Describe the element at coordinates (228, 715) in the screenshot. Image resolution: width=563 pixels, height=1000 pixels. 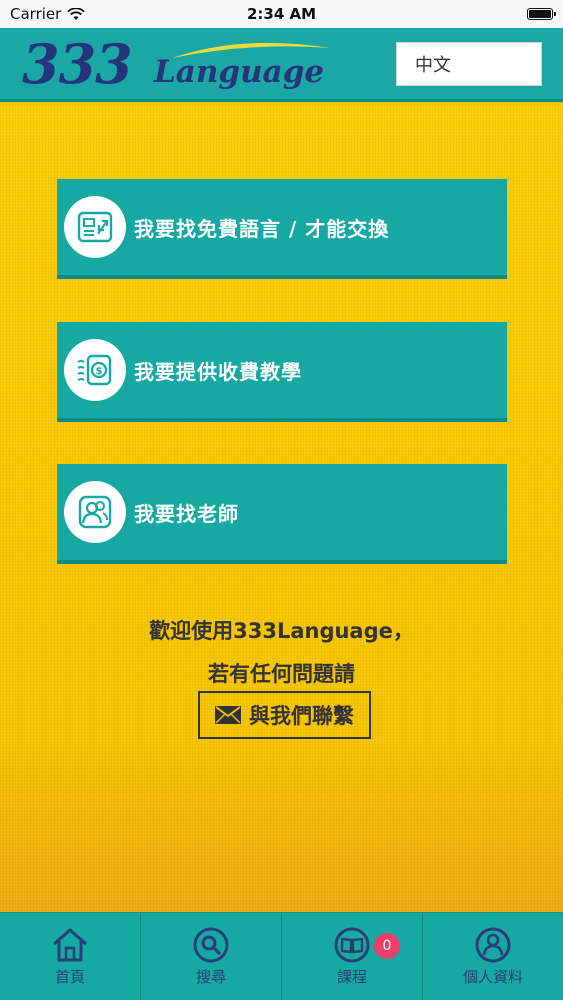
I see `mail-icon` at that location.